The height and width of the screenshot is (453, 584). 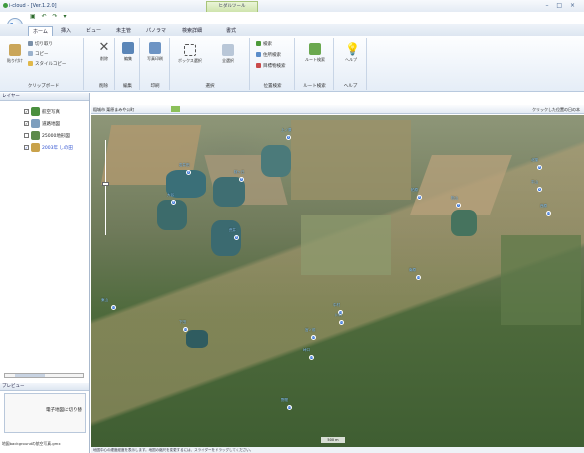 I want to click on quick-access-toolbar: ▣ ↶ ↷ ▾, so click(x=49, y=16).